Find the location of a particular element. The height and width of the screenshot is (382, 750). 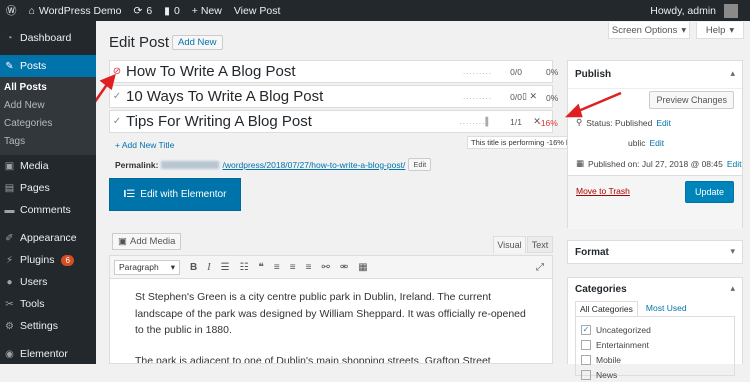

view-post-link: View Post is located at coordinates (257, 10).